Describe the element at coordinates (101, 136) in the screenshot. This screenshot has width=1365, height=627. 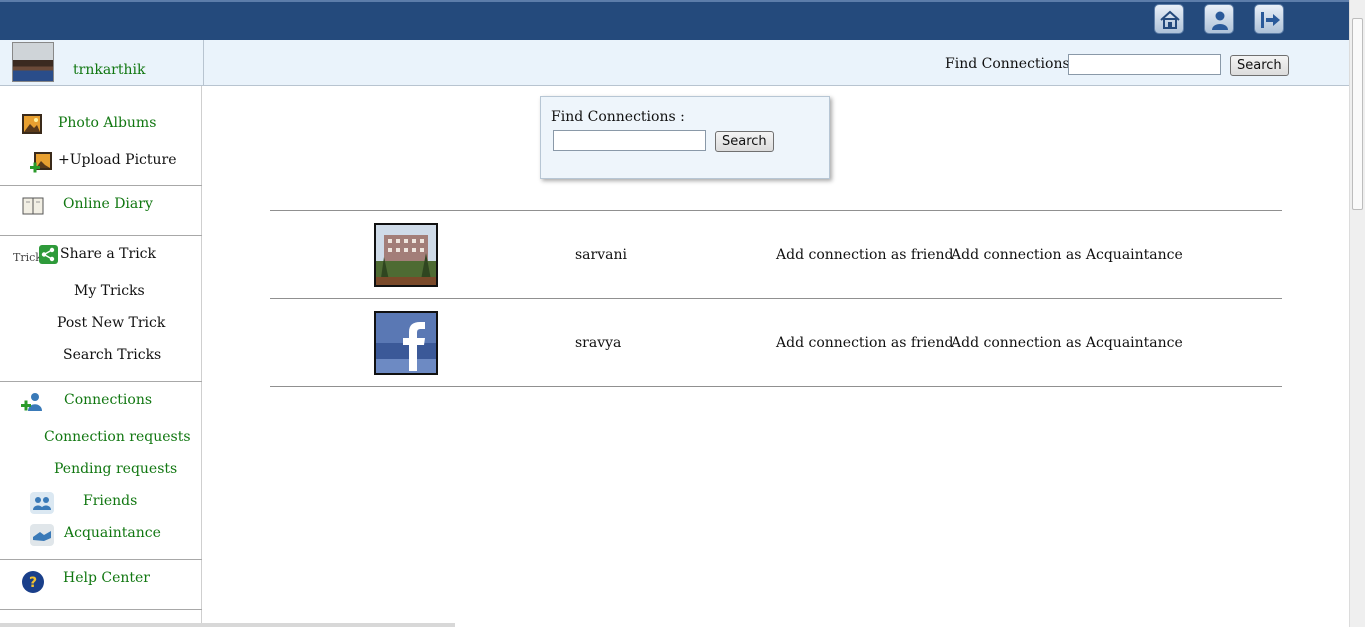
I see `photos-section: Photo Albums +Upload Picture` at that location.